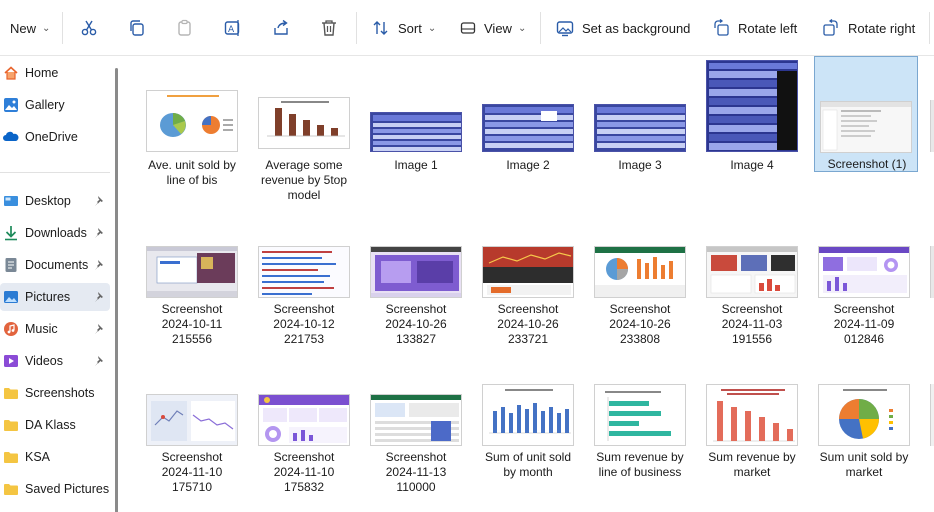 The width and height of the screenshot is (934, 512). Describe the element at coordinates (11, 201) in the screenshot. I see `desktop-icon` at that location.